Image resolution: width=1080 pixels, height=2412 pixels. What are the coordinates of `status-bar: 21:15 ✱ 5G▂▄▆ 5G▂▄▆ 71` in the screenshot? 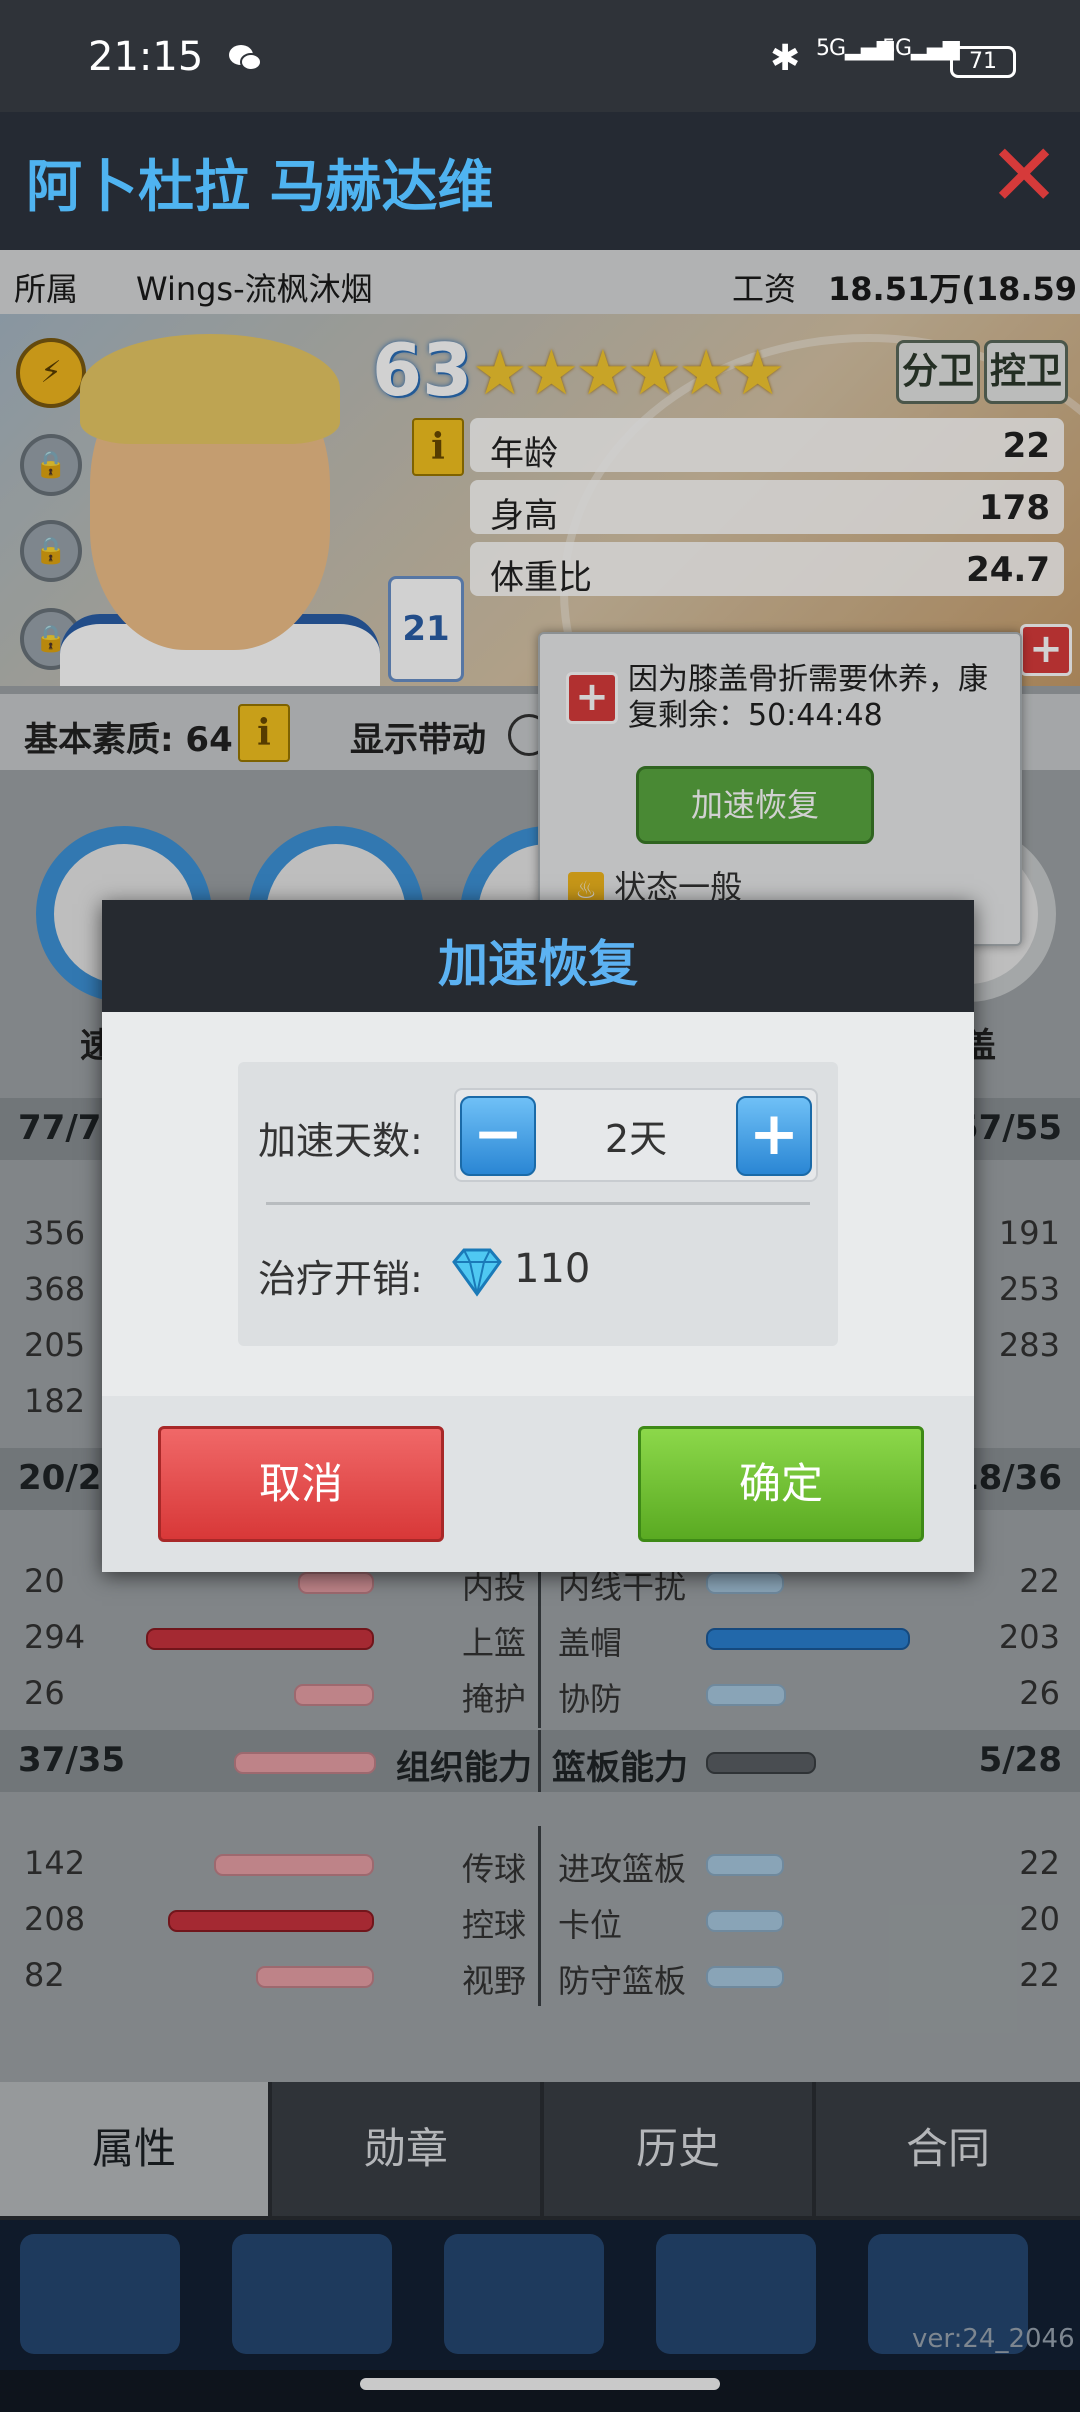 It's located at (540, 56).